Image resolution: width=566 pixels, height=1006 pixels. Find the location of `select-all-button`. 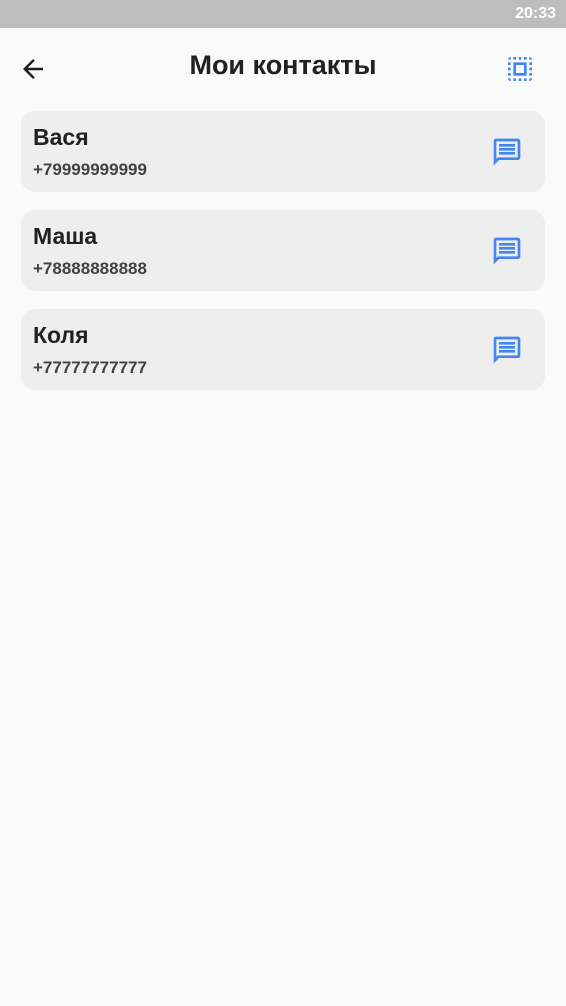

select-all-button is located at coordinates (520, 69).